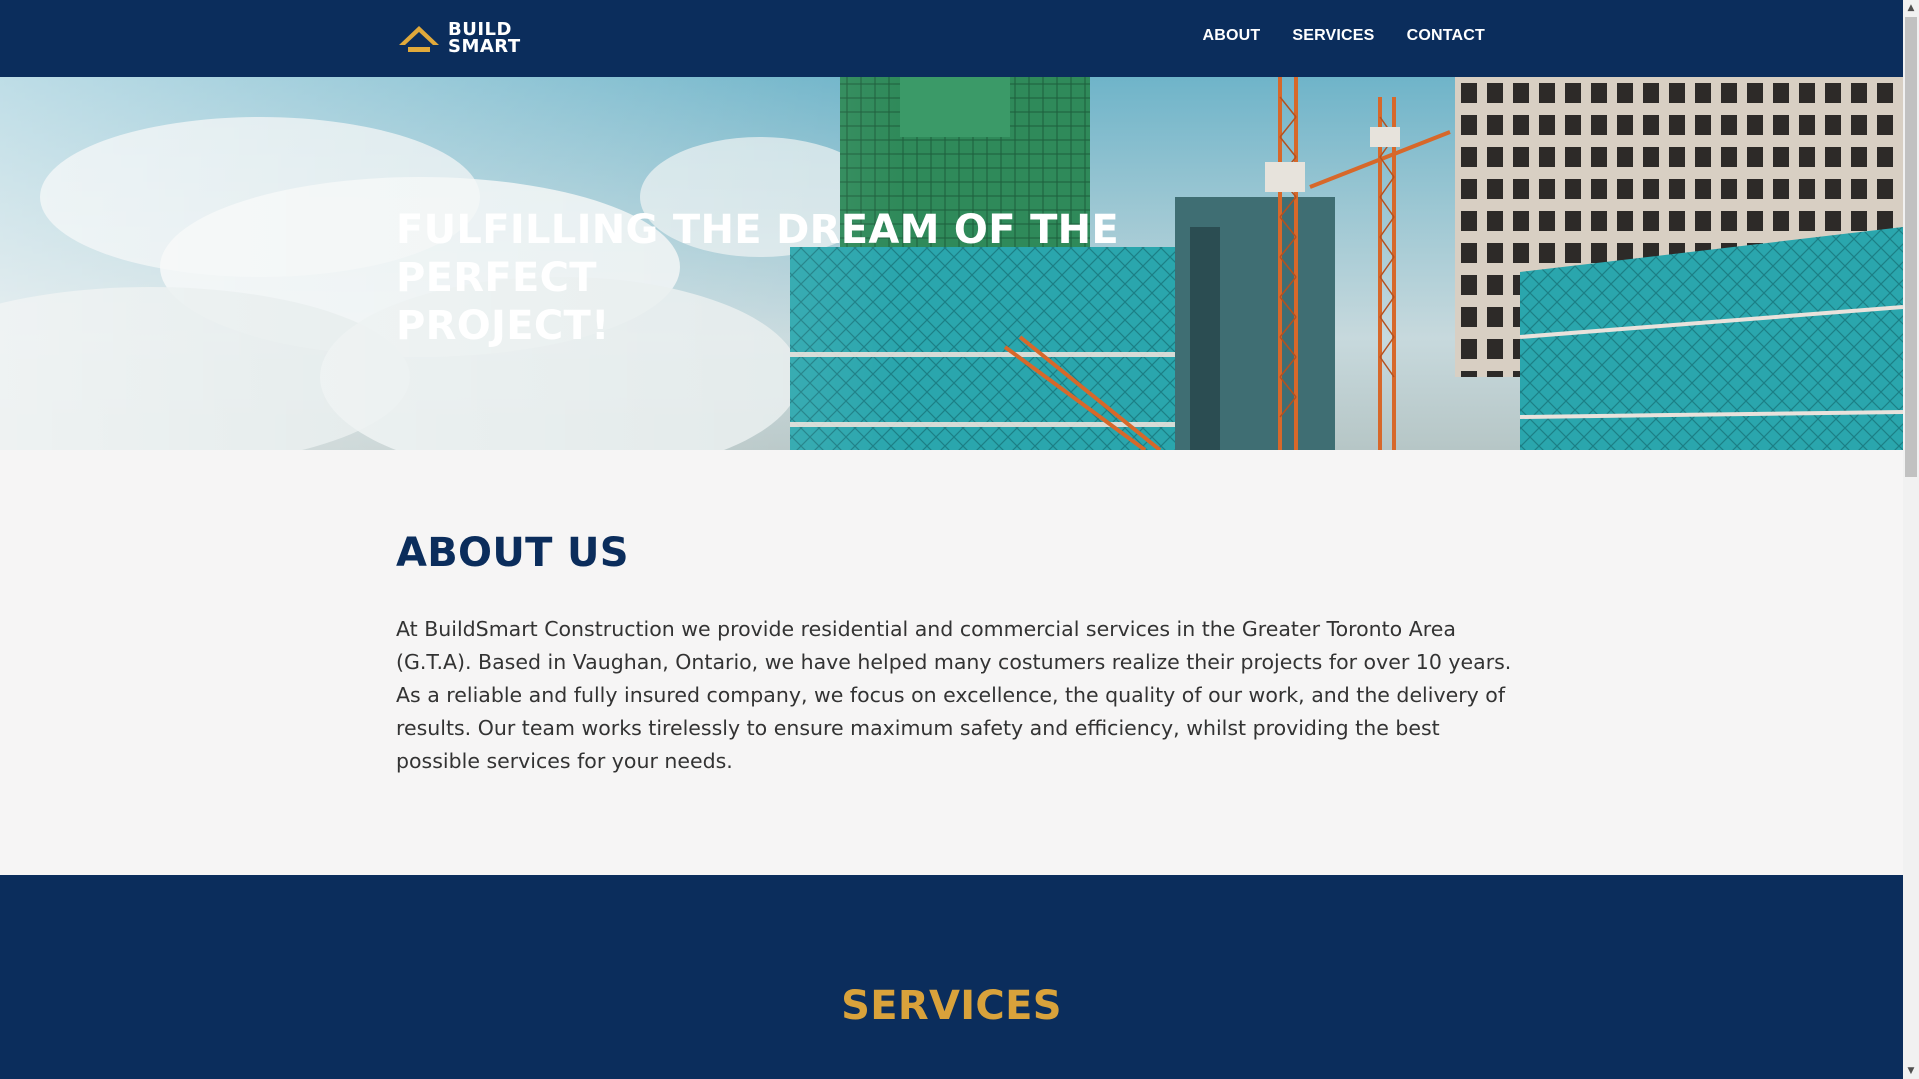  Describe the element at coordinates (951, 1006) in the screenshot. I see `services-heading: SERVICES` at that location.